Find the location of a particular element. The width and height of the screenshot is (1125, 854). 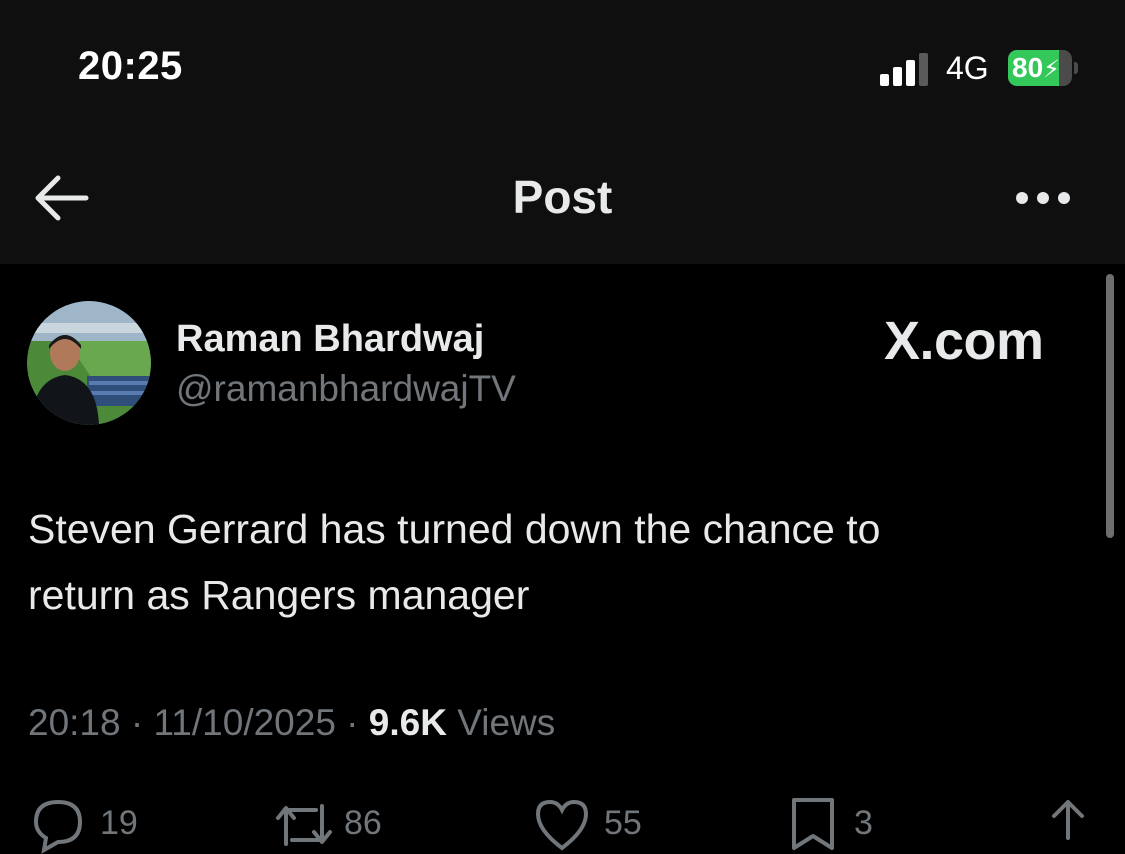

repost-count: 86 is located at coordinates (363, 823).